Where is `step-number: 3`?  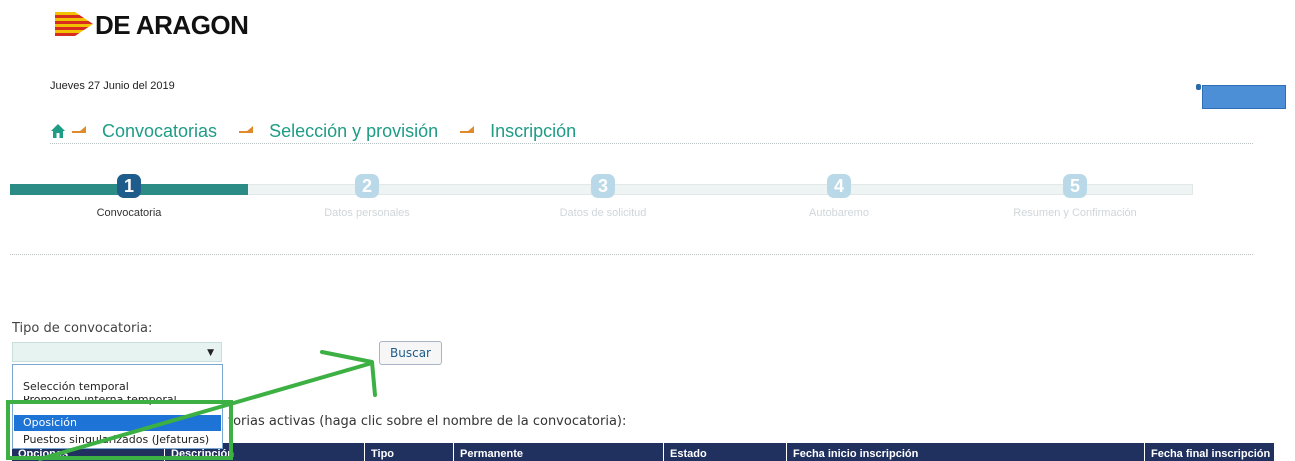
step-number: 3 is located at coordinates (603, 186).